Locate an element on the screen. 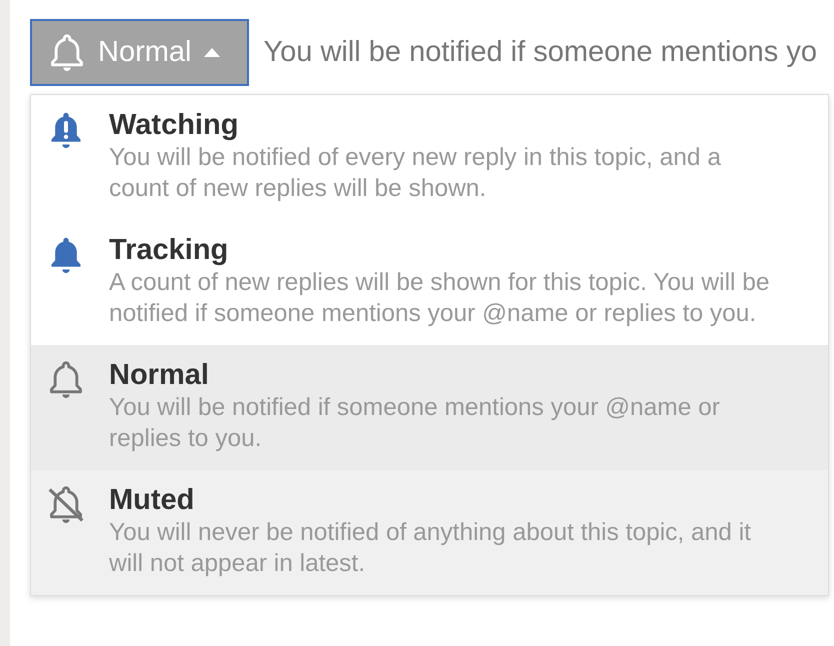  option-description: A count of new replies will be shown for this topic. You will be notified if someone mentions your @name or replies to you. is located at coordinates (440, 298).